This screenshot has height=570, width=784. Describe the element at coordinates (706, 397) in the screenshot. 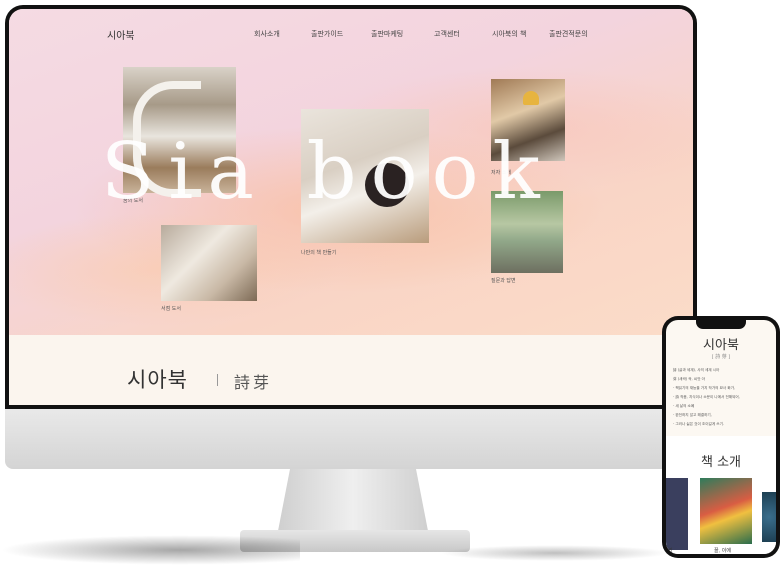

I see `phone-line: - 詩 작음, 지식이나 소문이 나에서 전해되어,` at that location.